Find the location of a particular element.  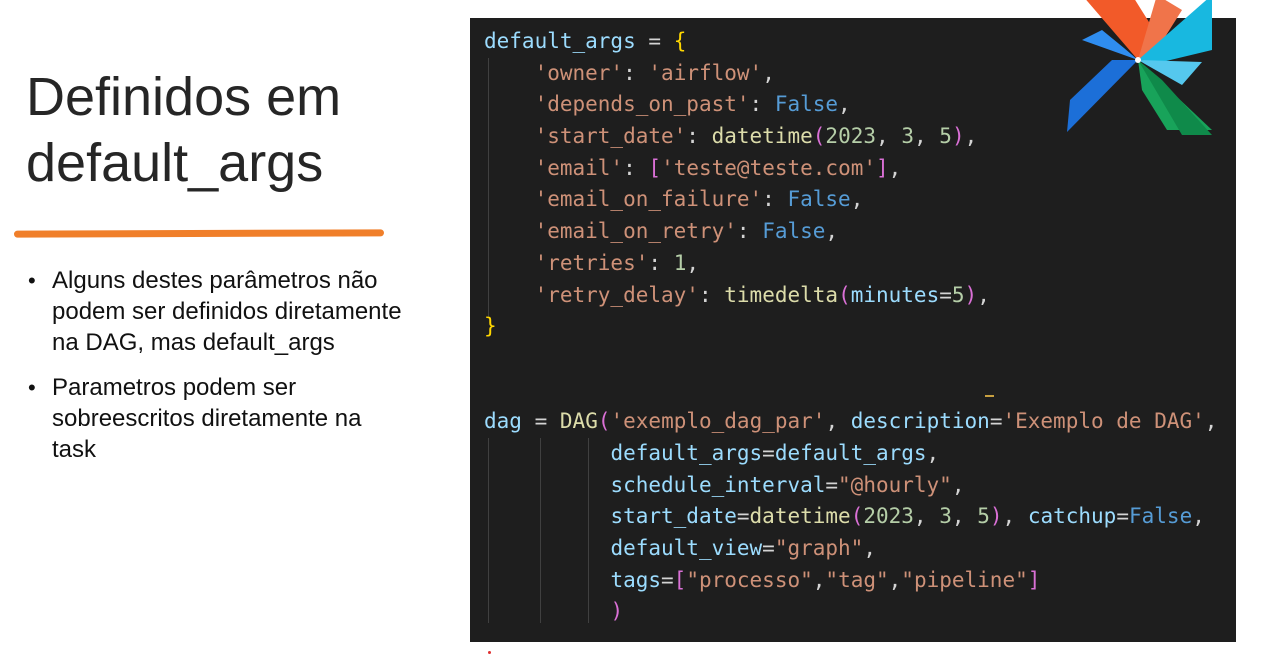

code-line: 'retry_delay': timedelta(minutes=5), is located at coordinates (762, 294).